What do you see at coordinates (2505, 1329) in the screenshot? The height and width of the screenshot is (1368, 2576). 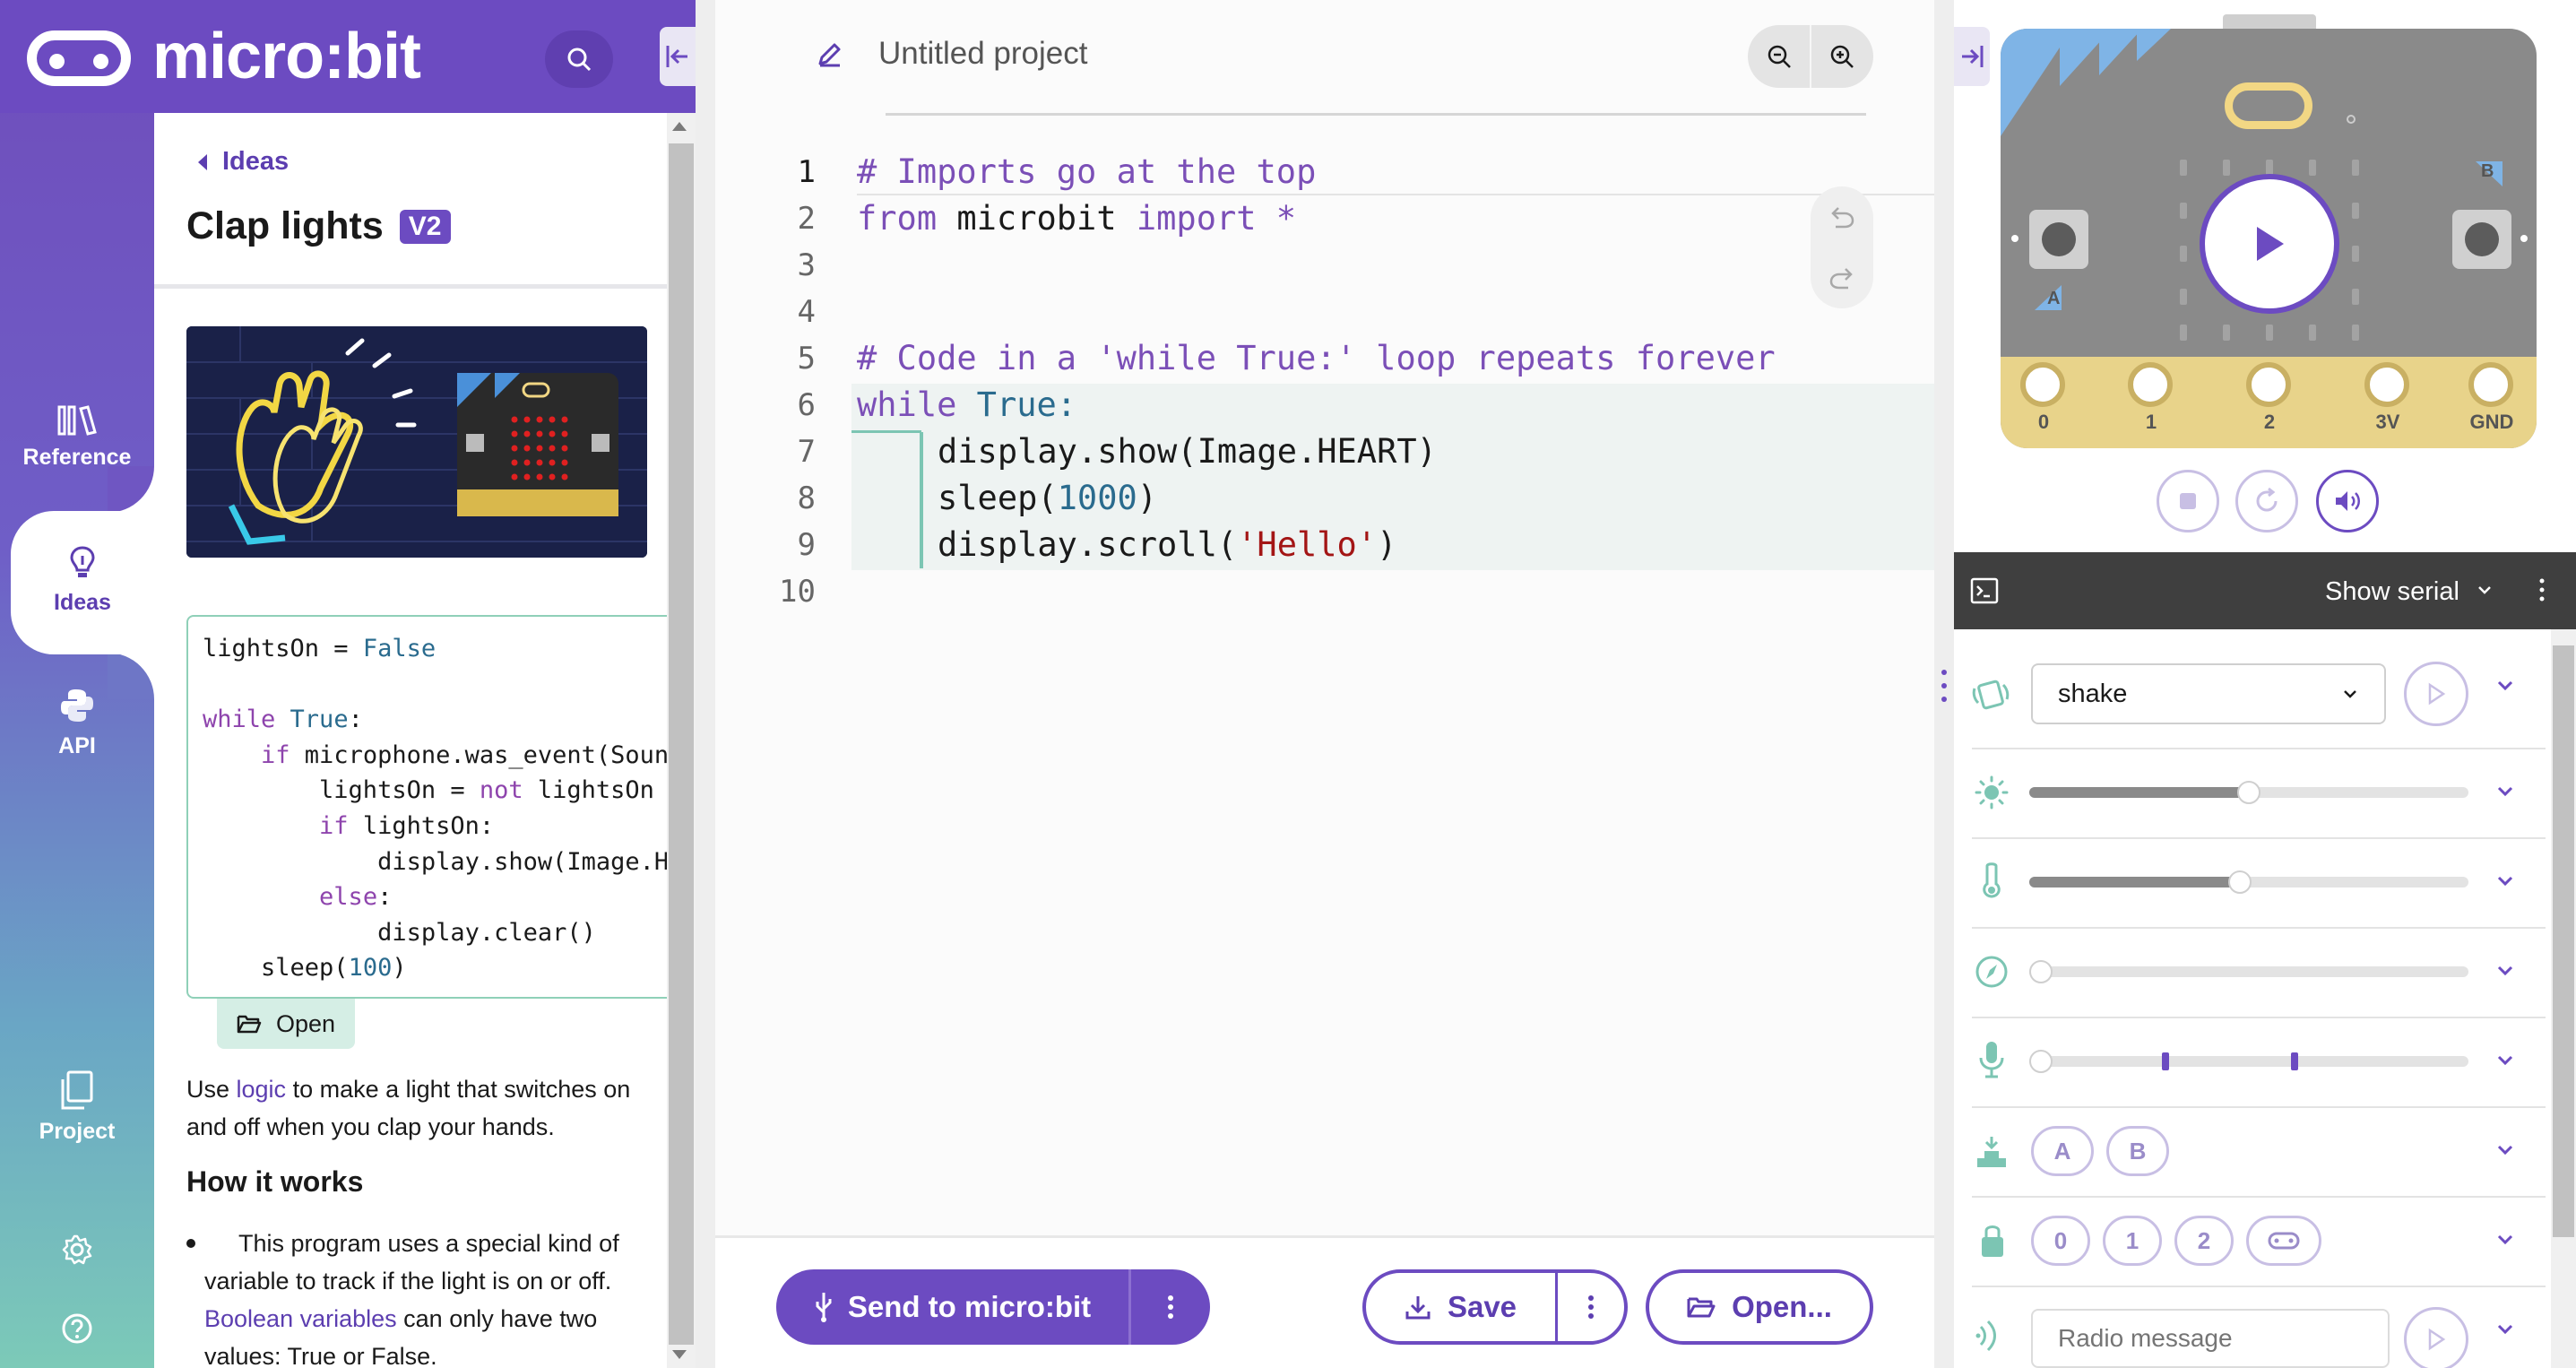 I see `expand-radio-button` at bounding box center [2505, 1329].